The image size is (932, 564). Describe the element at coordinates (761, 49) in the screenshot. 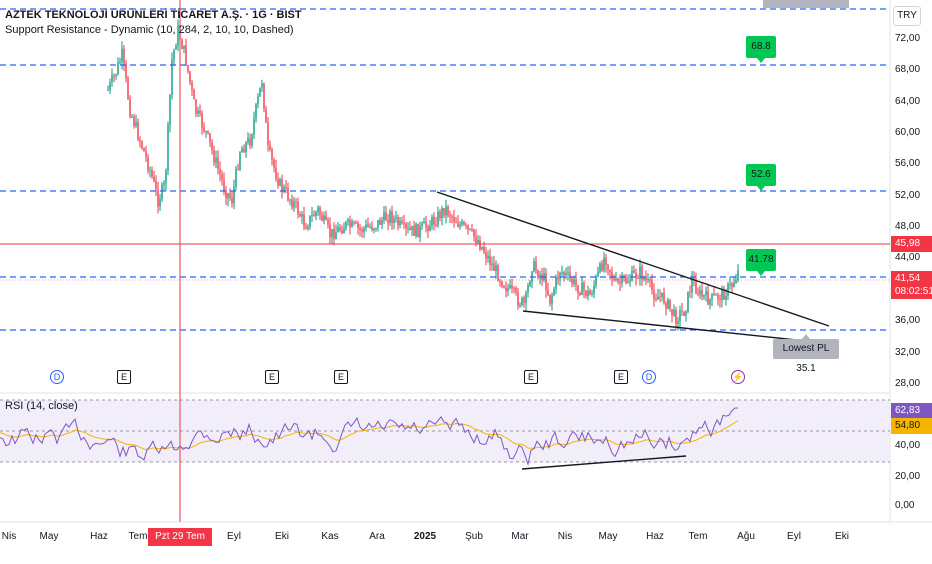

I see `resistance-flag-68: 68.8` at that location.